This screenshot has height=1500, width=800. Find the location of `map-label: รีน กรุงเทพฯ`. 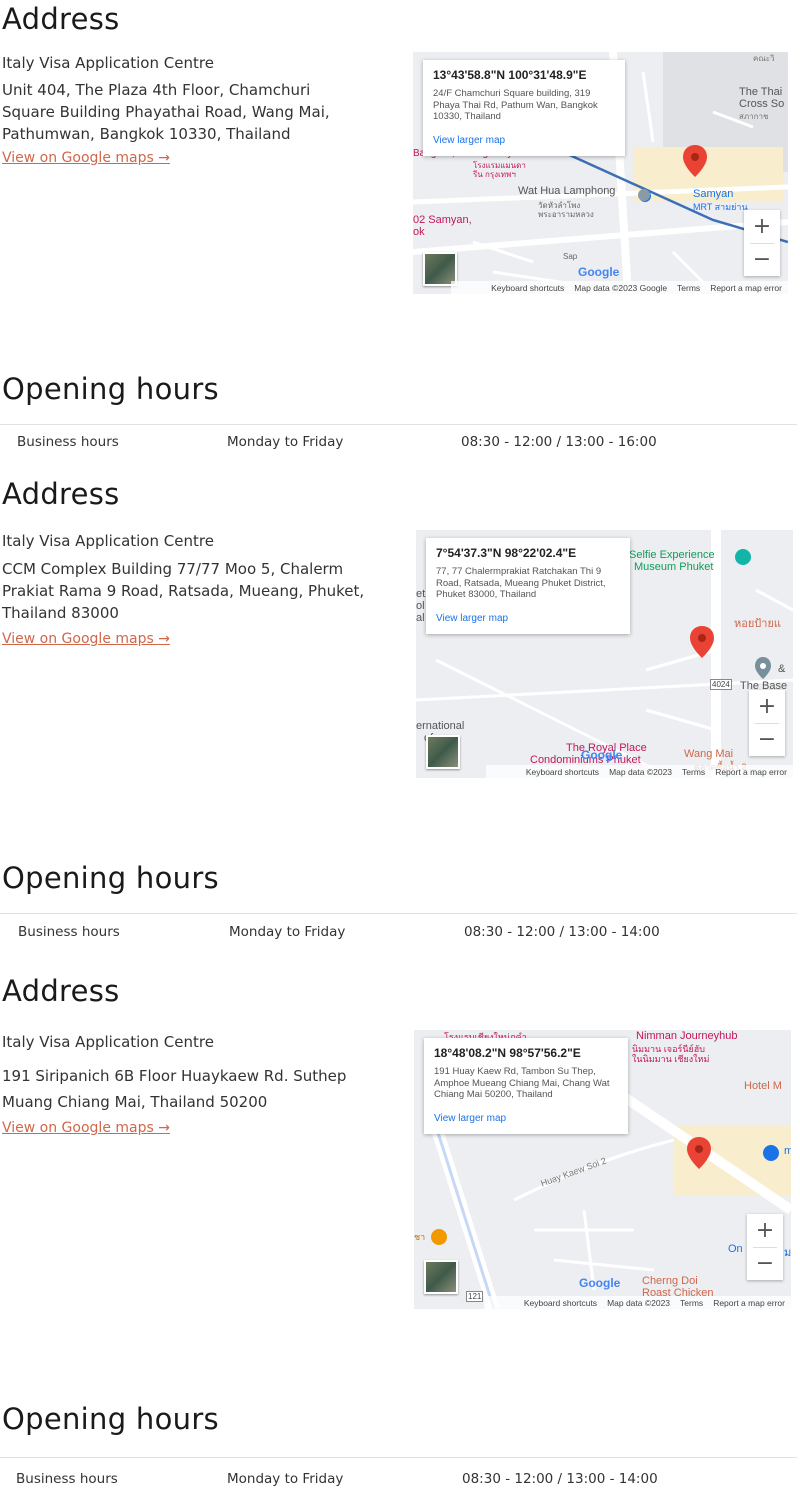

map-label: รีน กรุงเทพฯ is located at coordinates (494, 174).